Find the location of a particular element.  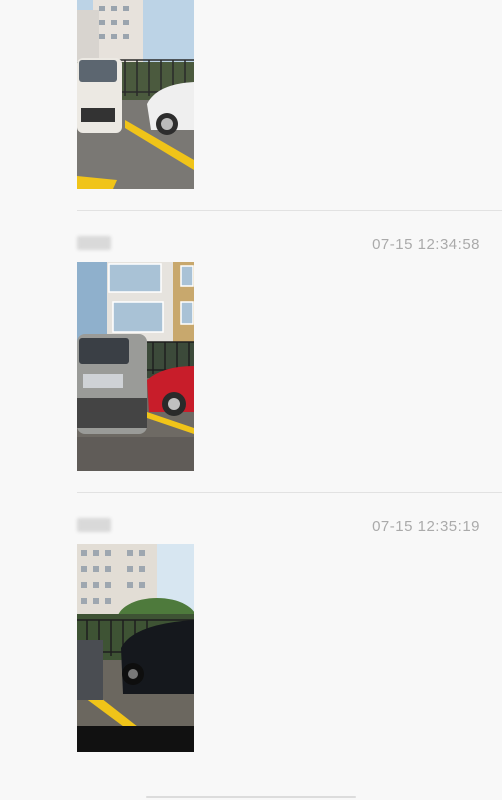

home-indicator is located at coordinates (251, 797).